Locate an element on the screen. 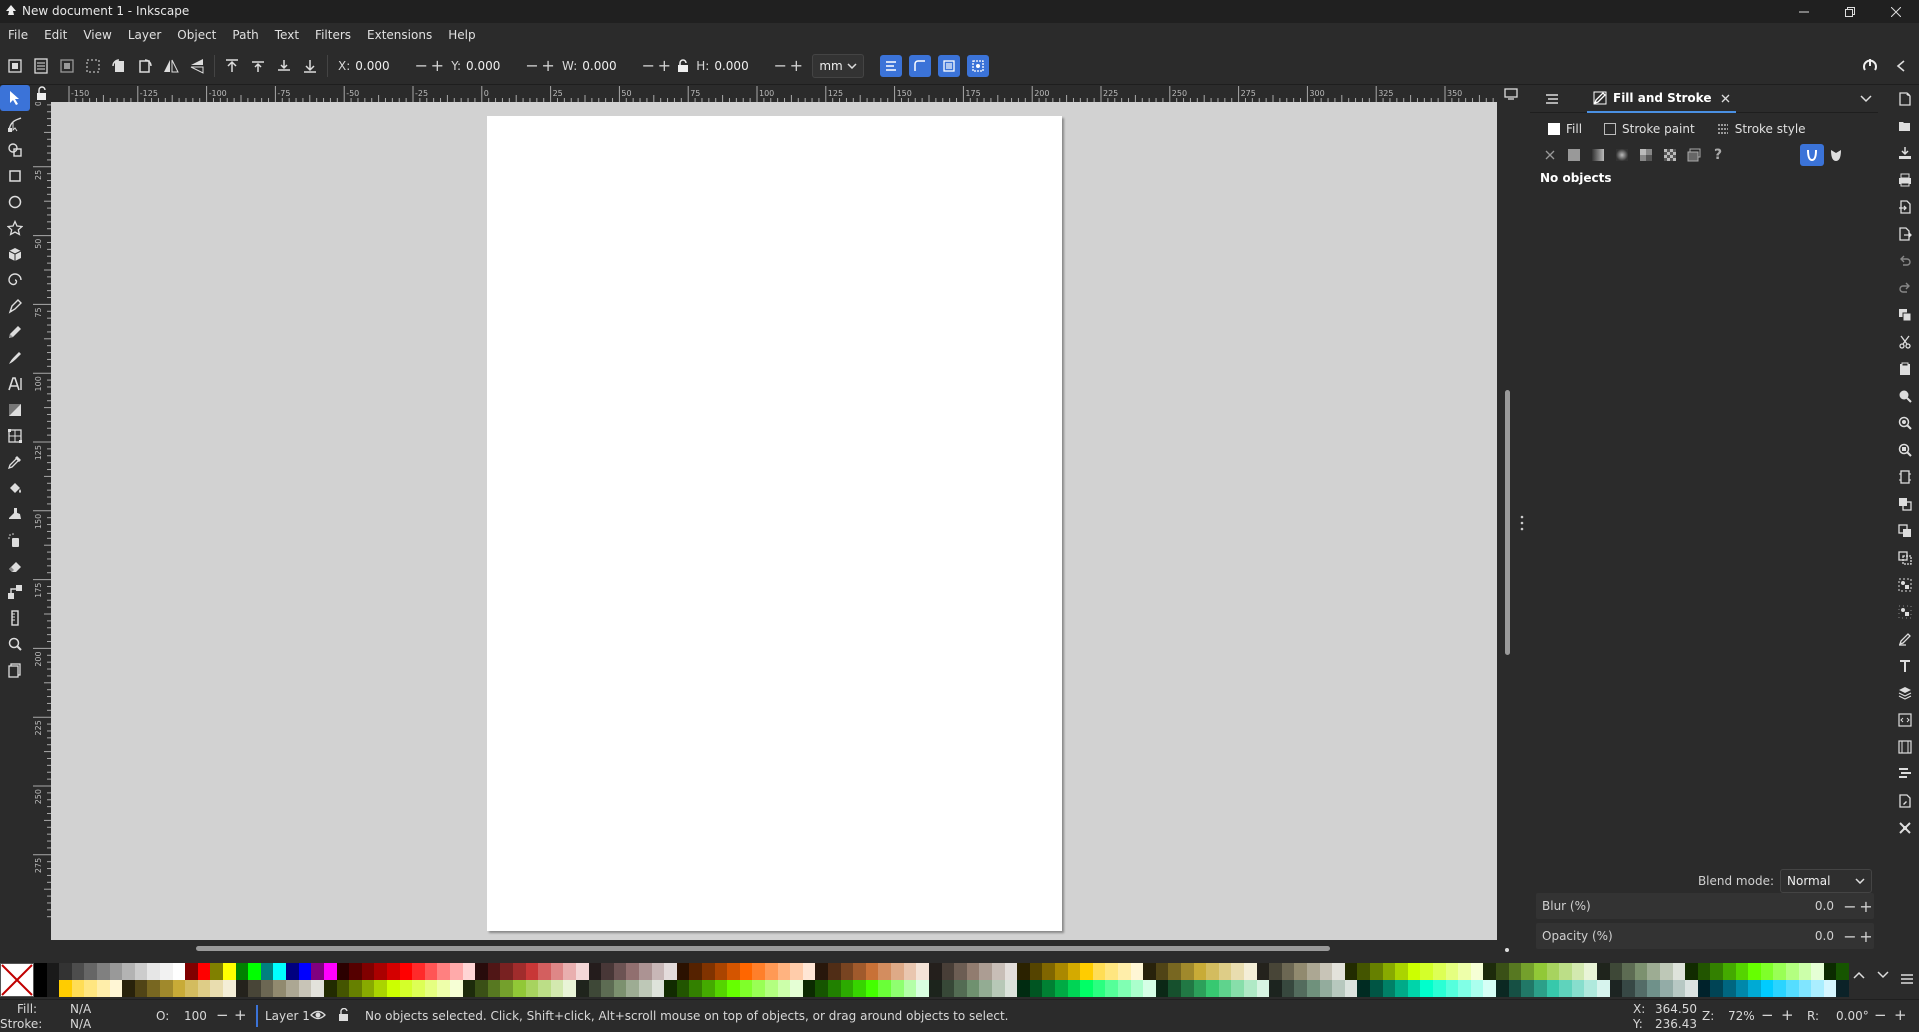  y-decrement-button: − is located at coordinates (532, 66).